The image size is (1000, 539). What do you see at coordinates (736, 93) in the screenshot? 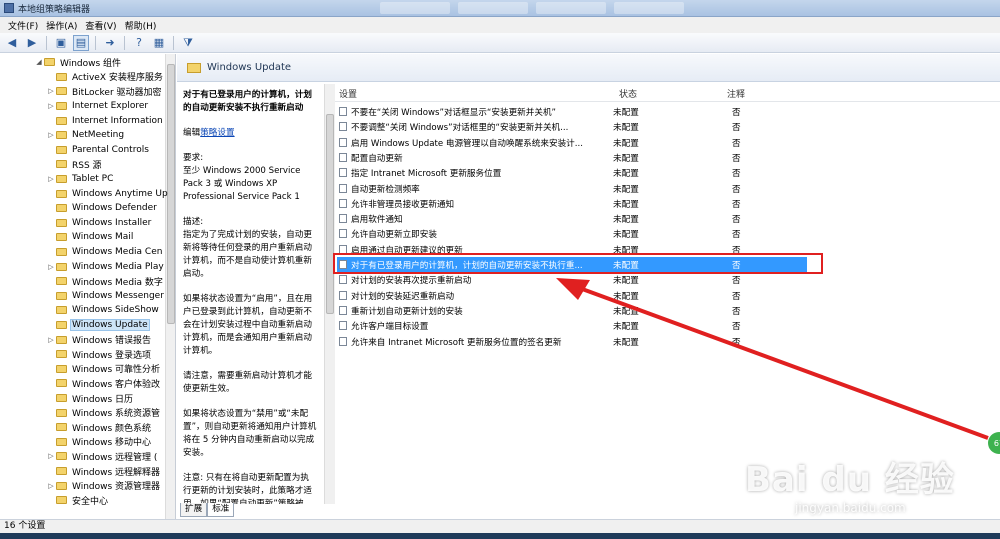
I see `column-note: 注释` at bounding box center [736, 93].